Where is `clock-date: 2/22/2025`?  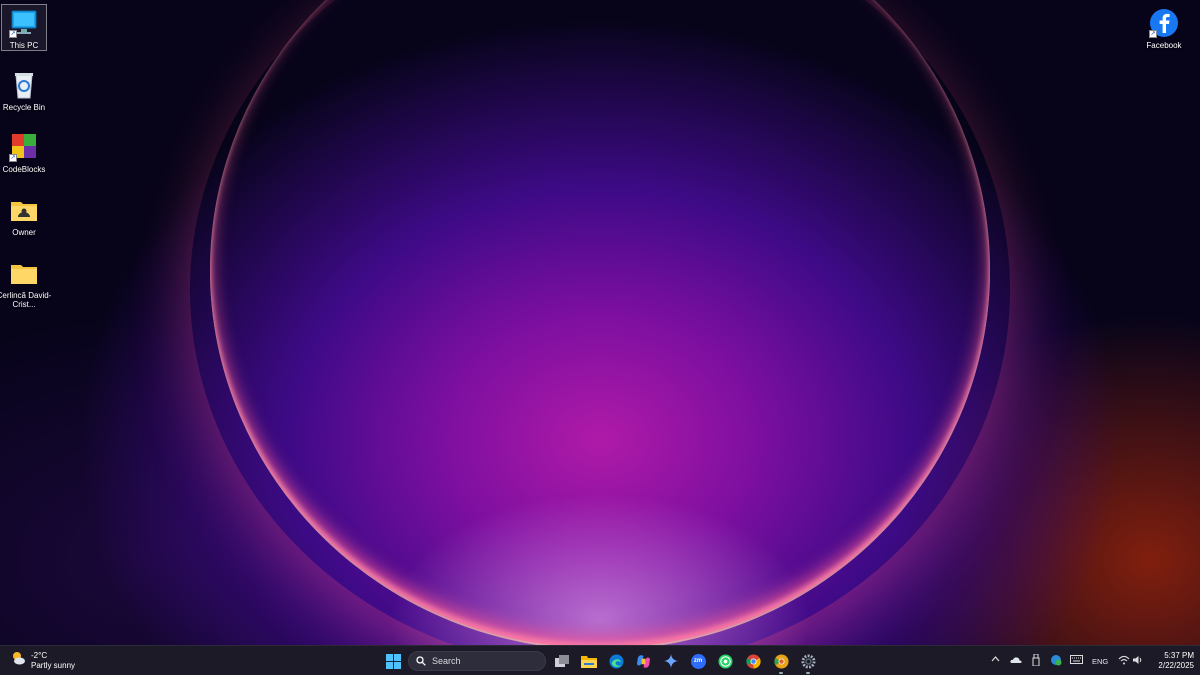
clock-date: 2/22/2025 is located at coordinates (1176, 665).